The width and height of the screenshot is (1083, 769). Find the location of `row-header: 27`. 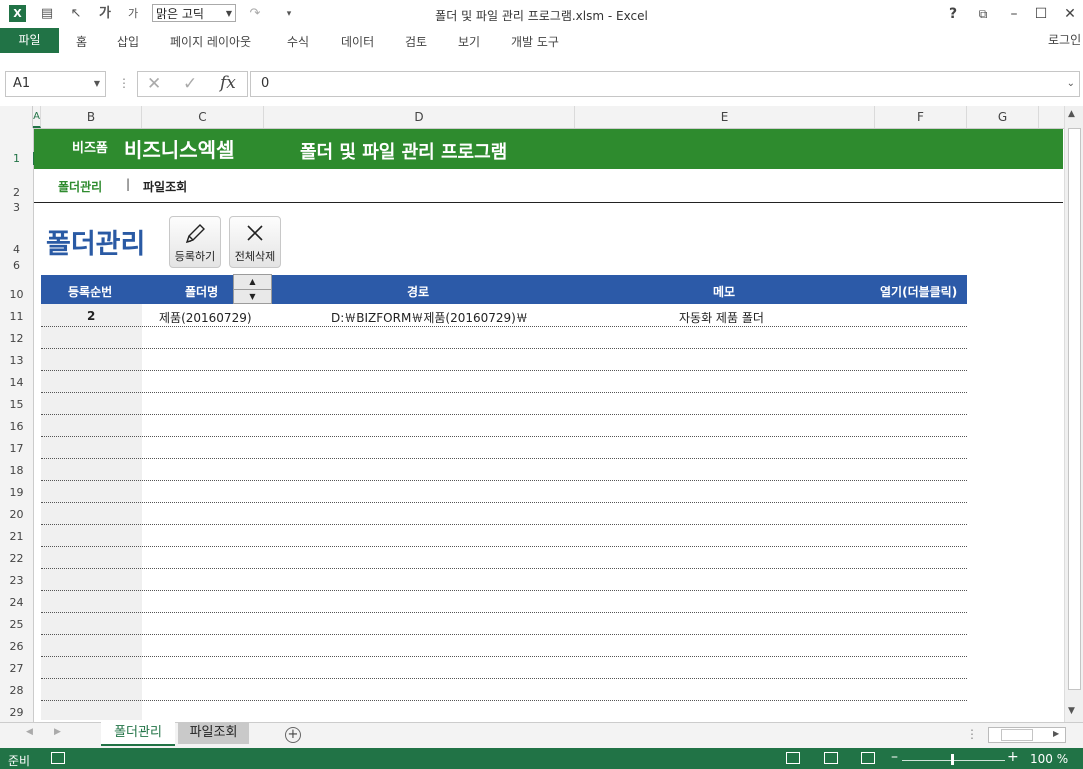

row-header: 27 is located at coordinates (16, 668).